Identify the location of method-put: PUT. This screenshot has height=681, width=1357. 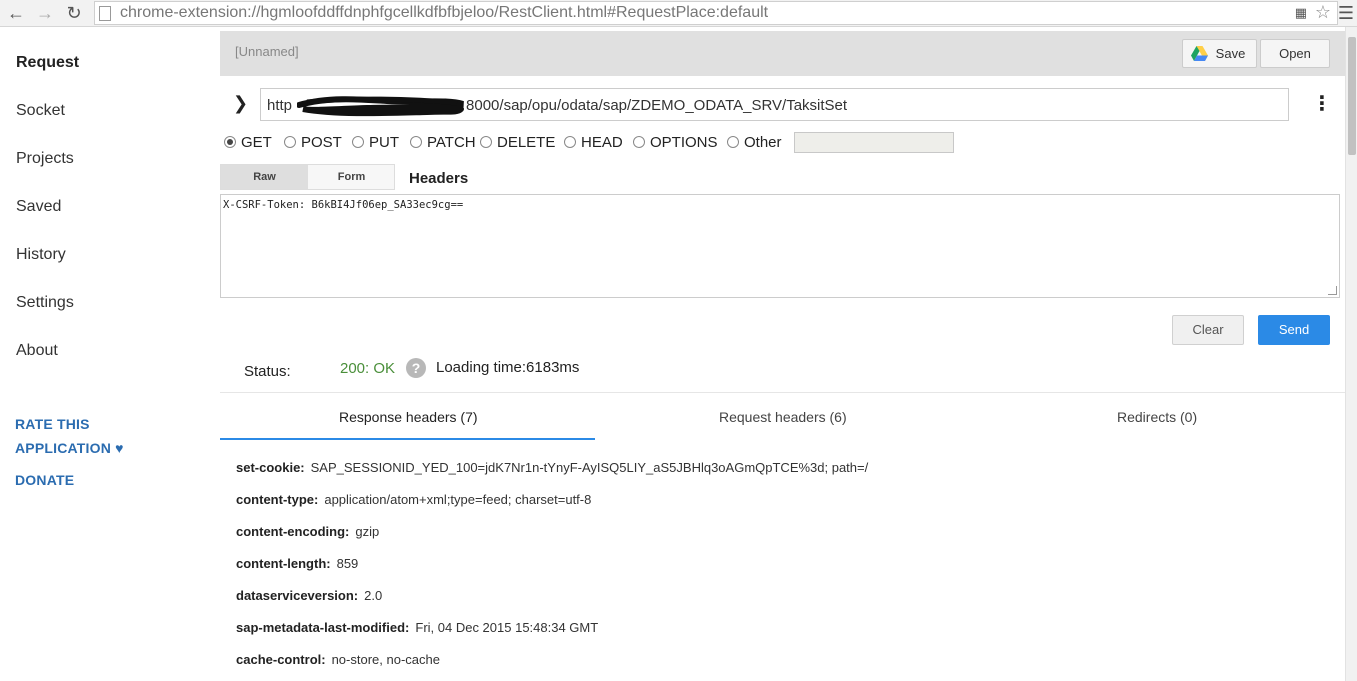
(375, 142).